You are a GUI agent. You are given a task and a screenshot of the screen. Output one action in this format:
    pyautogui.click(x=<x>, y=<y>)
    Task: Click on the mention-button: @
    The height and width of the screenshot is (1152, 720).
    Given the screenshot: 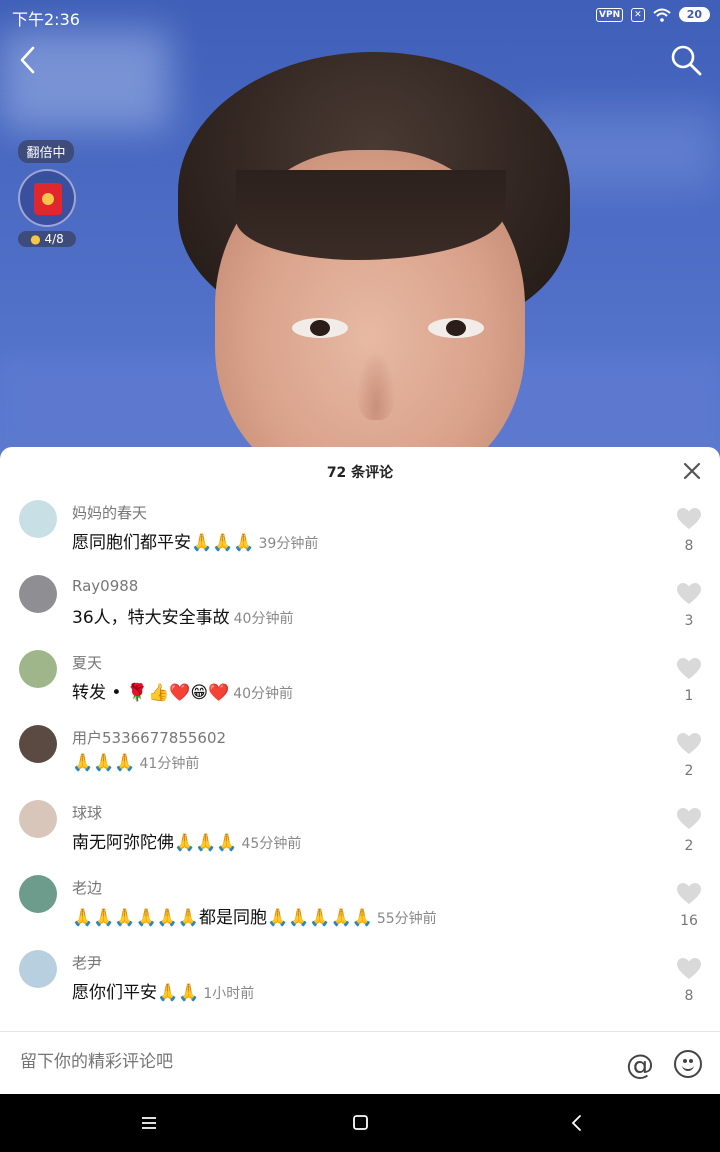 What is the action you would take?
    pyautogui.click(x=640, y=1064)
    